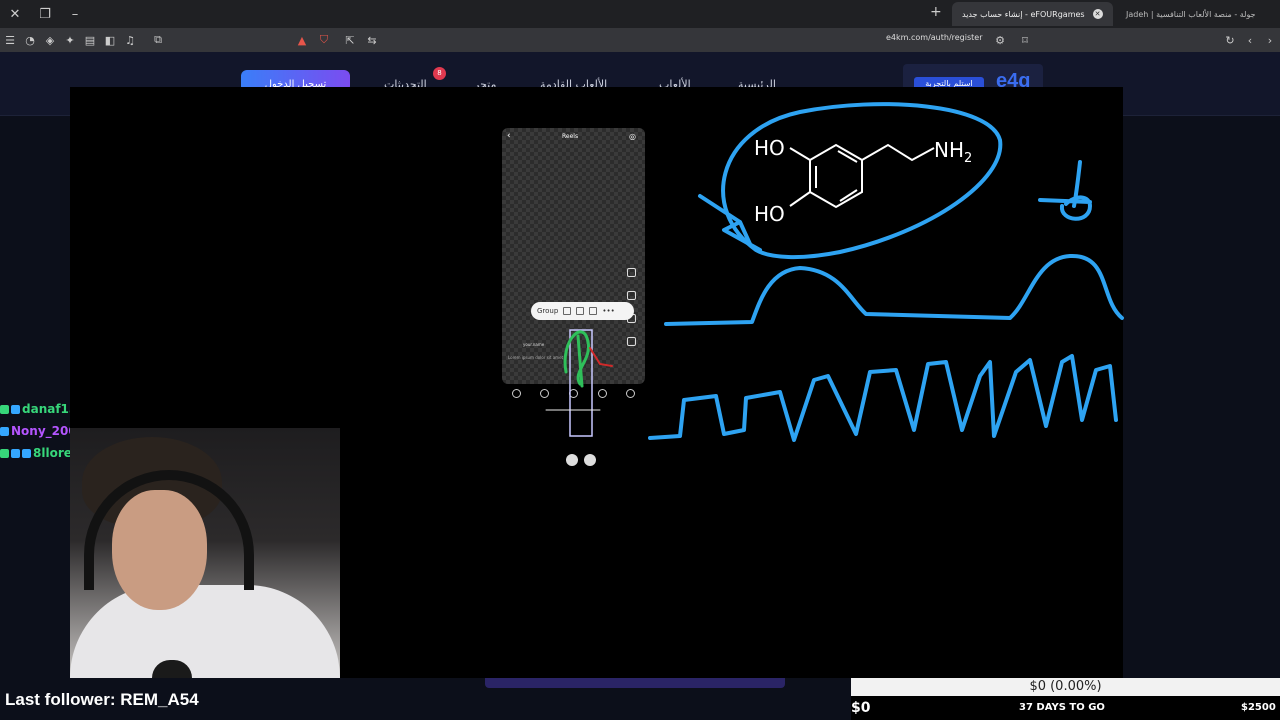 This screenshot has width=1280, height=720. I want to click on nh2-label: NH2, so click(953, 152).